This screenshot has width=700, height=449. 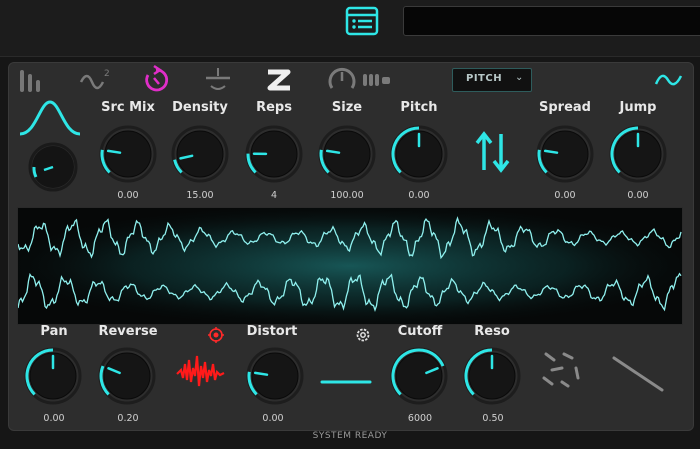 I want to click on cutoff-knob, so click(x=419, y=378).